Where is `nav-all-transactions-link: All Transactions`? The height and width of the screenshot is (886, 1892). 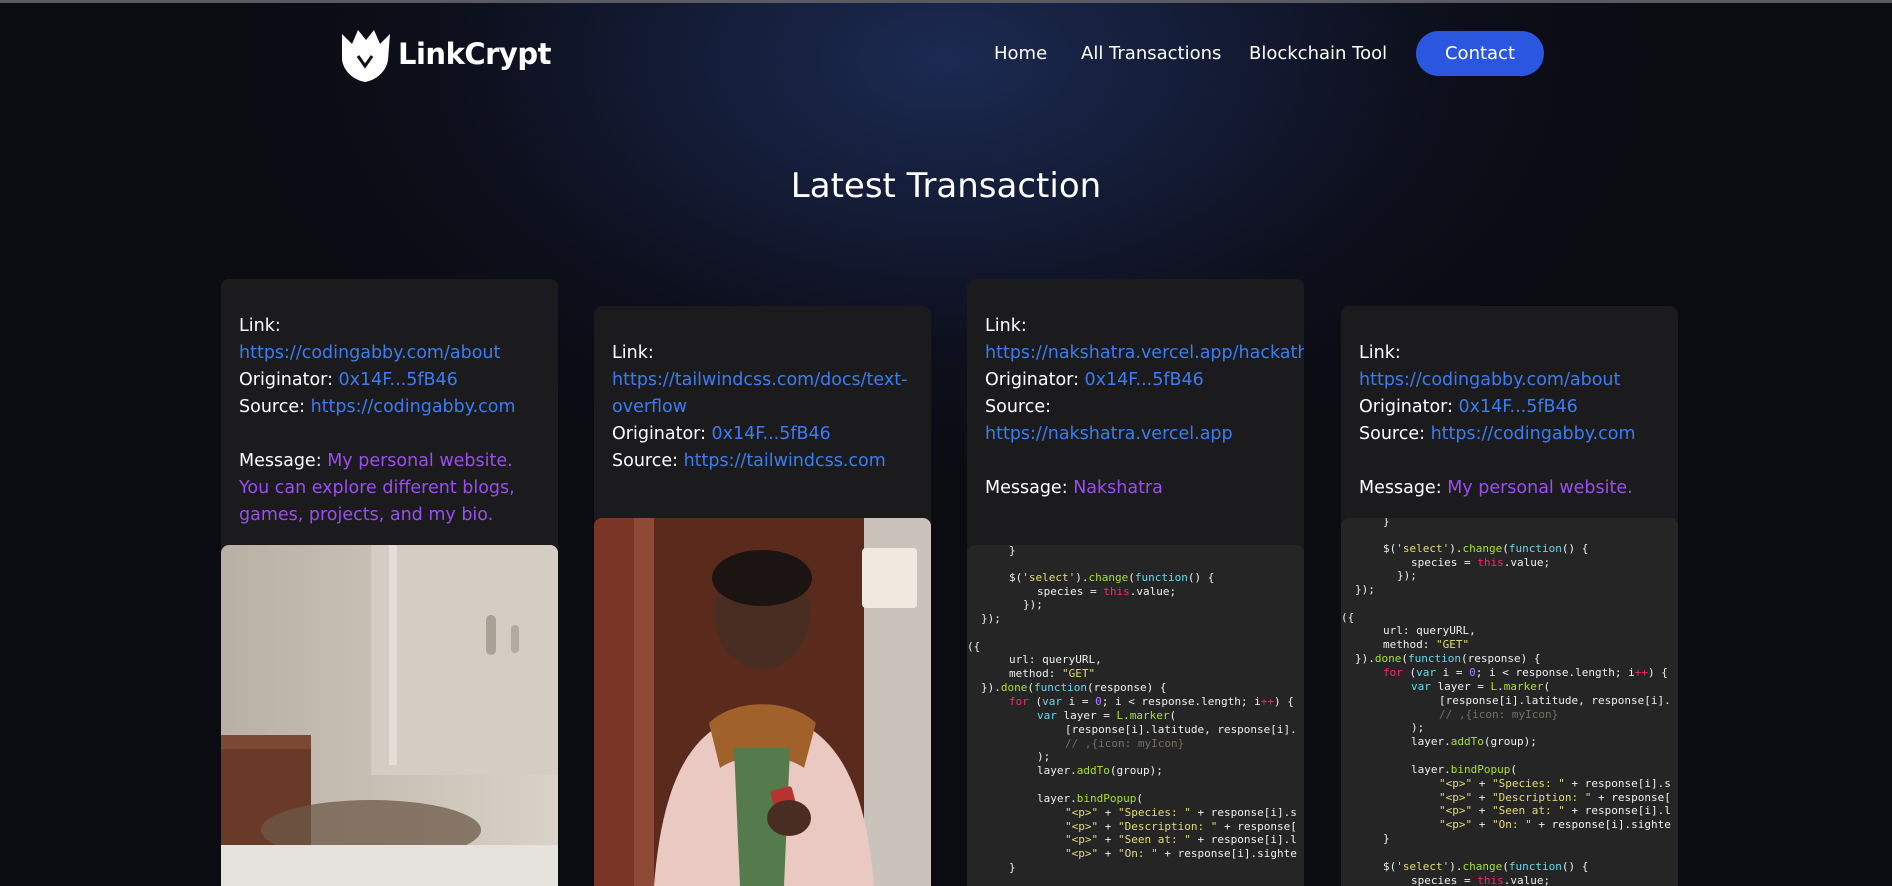 nav-all-transactions-link: All Transactions is located at coordinates (1151, 53).